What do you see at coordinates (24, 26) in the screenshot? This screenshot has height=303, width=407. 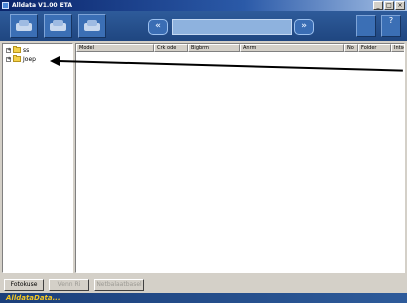 I see `document-car-icon` at bounding box center [24, 26].